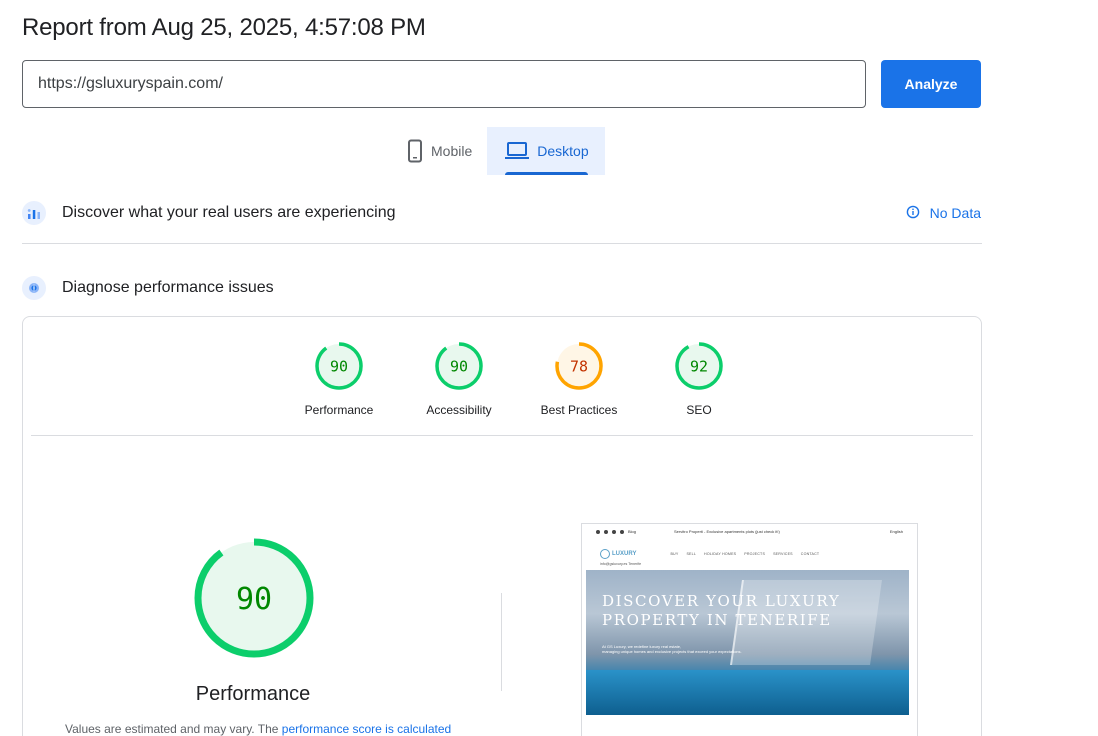 The width and height of the screenshot is (1098, 736). I want to click on info-icon, so click(913, 213).